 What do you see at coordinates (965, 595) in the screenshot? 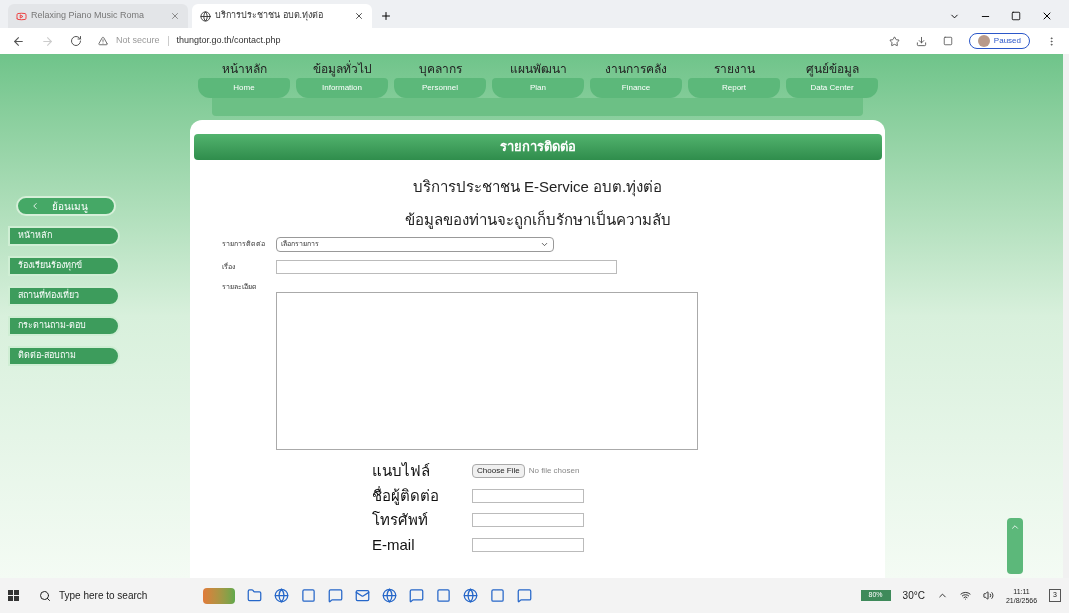
I see `wifi-icon` at bounding box center [965, 595].